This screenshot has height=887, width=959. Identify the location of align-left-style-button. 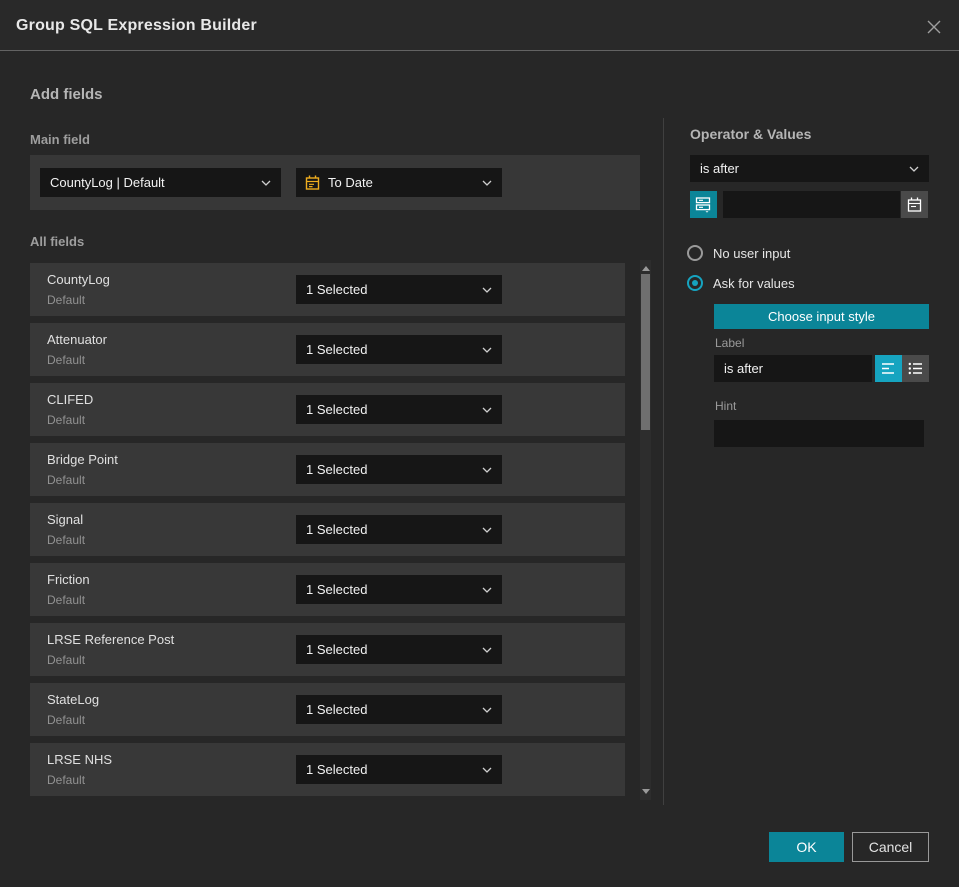
(888, 368).